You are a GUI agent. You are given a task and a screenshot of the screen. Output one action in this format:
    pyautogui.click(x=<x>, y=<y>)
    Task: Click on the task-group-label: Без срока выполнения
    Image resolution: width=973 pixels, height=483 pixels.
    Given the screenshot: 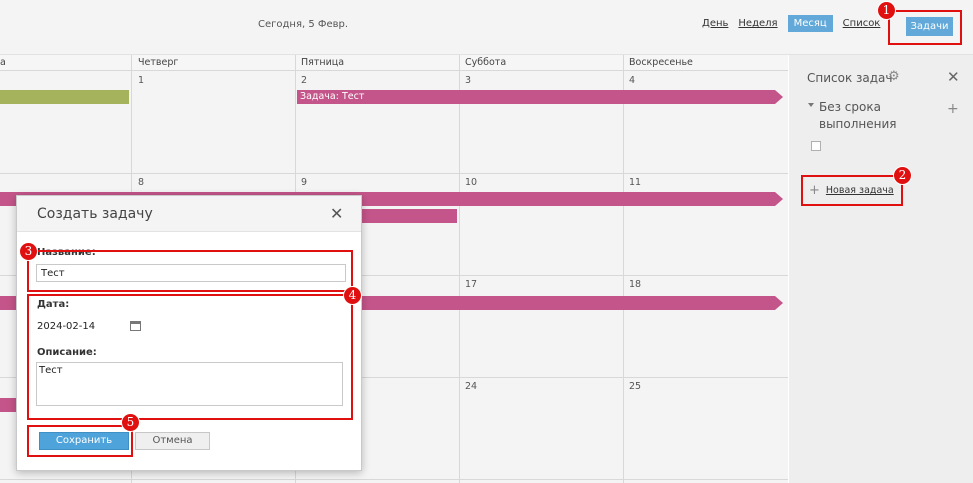 What is the action you would take?
    pyautogui.click(x=869, y=116)
    